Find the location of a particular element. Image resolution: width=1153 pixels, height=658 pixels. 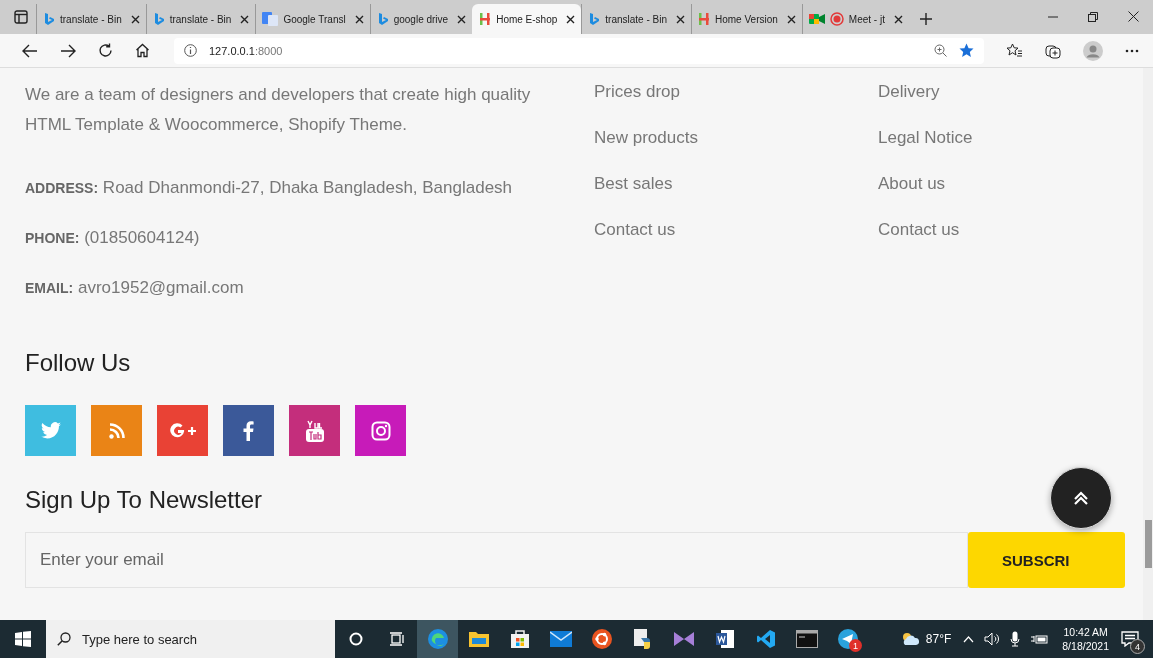

subscribe-button: SUBSCRI is located at coordinates (1046, 560).